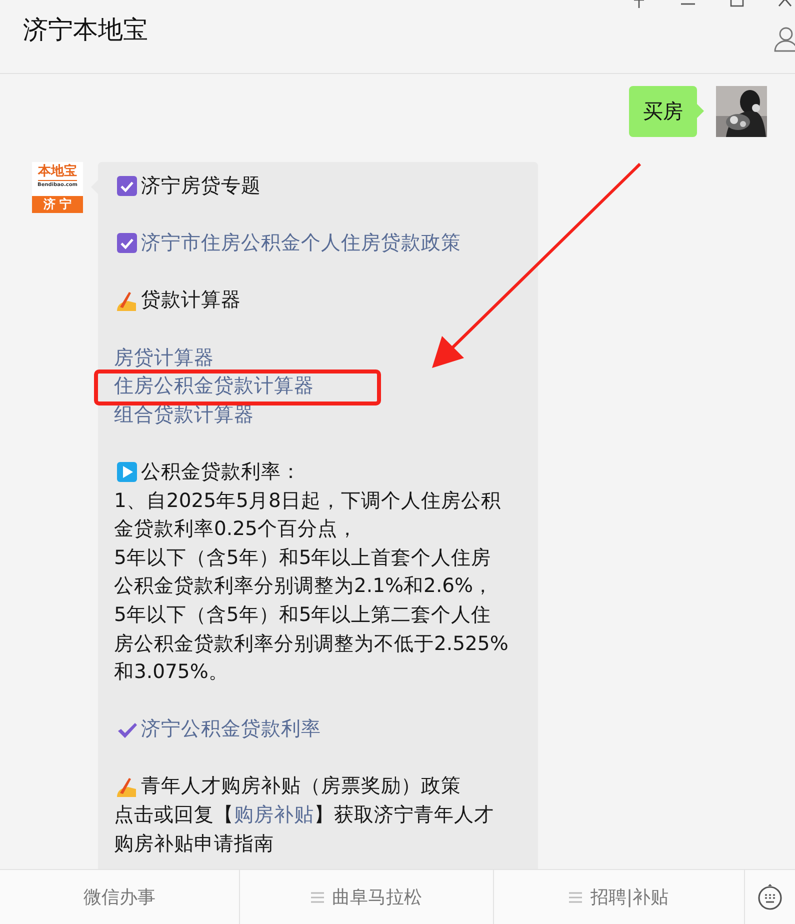 This screenshot has width=795, height=924. Describe the element at coordinates (367, 897) in the screenshot. I see `menu-button: 曲阜马拉松` at that location.